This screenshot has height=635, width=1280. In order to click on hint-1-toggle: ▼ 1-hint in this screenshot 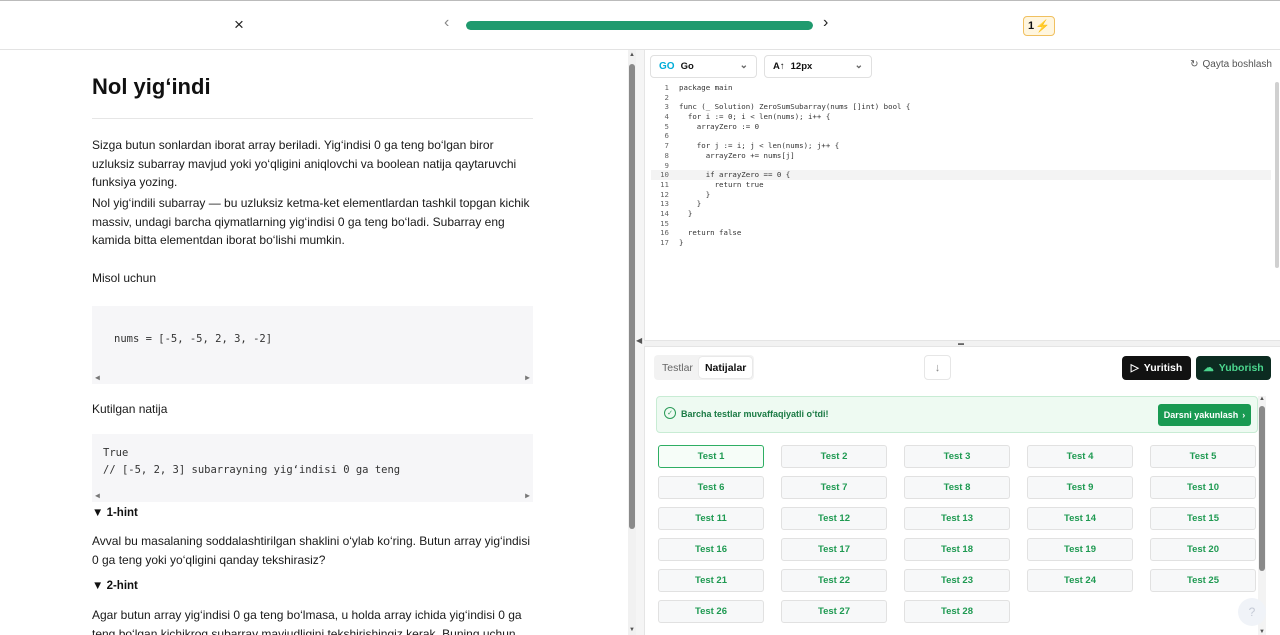, I will do `click(115, 513)`.